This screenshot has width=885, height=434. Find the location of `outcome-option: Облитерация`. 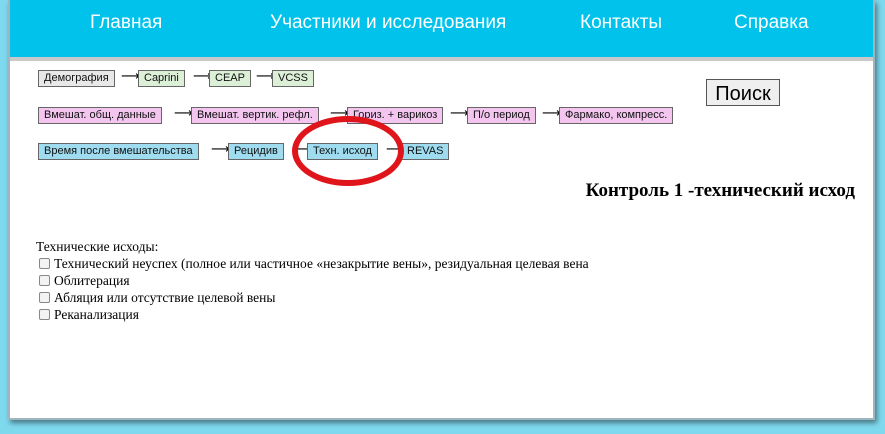

outcome-option: Облитерация is located at coordinates (312, 280).